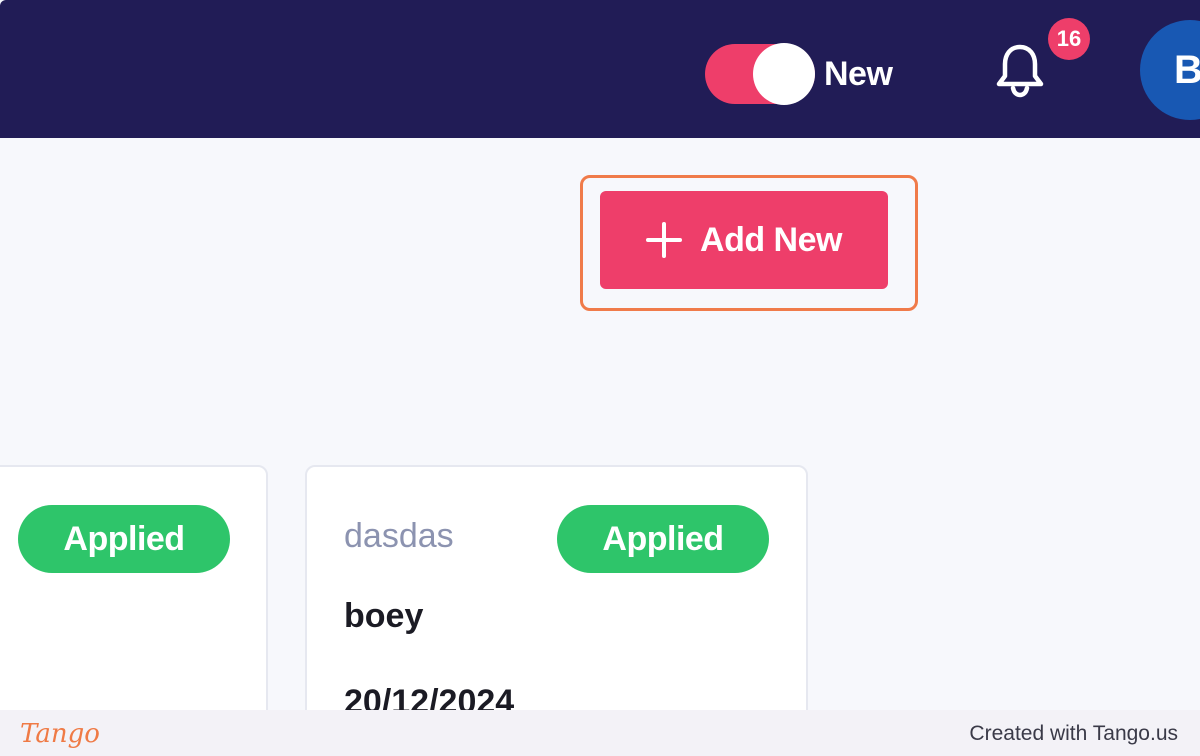  I want to click on footer-credit: Created with Tango.us, so click(1073, 733).